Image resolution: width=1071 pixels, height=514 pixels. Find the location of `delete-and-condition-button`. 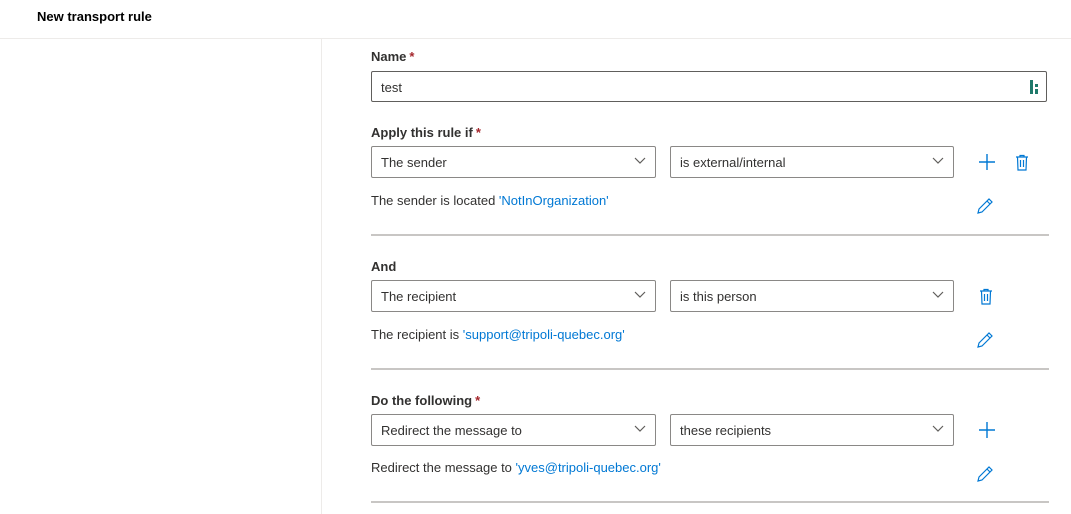

delete-and-condition-button is located at coordinates (986, 296).